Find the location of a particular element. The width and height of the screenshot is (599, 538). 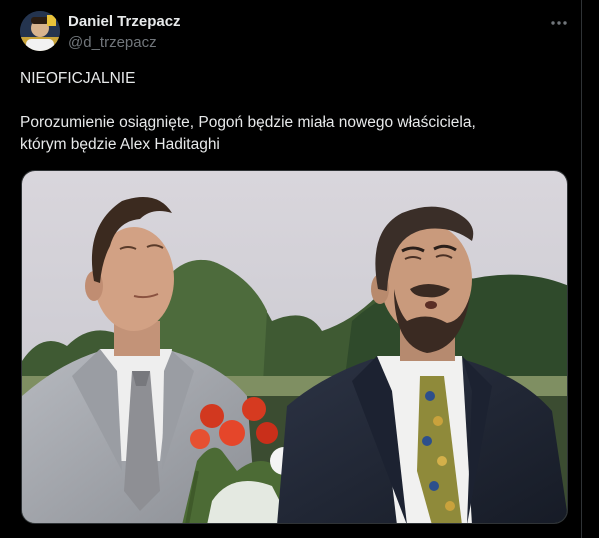

author-display-name: Daniel Trzepacz is located at coordinates (124, 21).